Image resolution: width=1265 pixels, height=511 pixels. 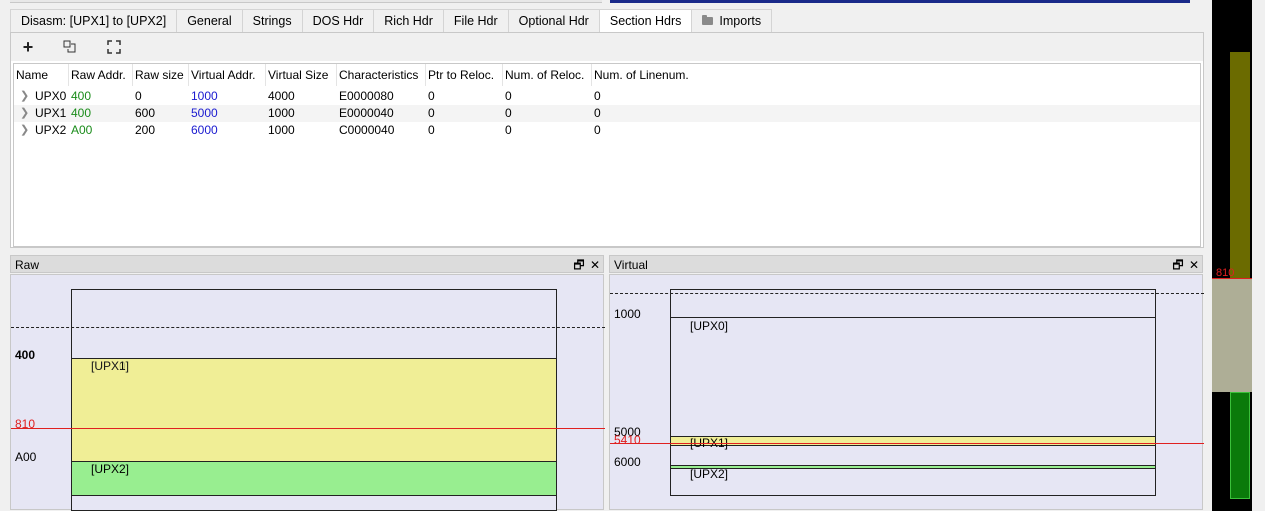 What do you see at coordinates (25, 424) in the screenshot?
I see `raw-addr-810: 810` at bounding box center [25, 424].